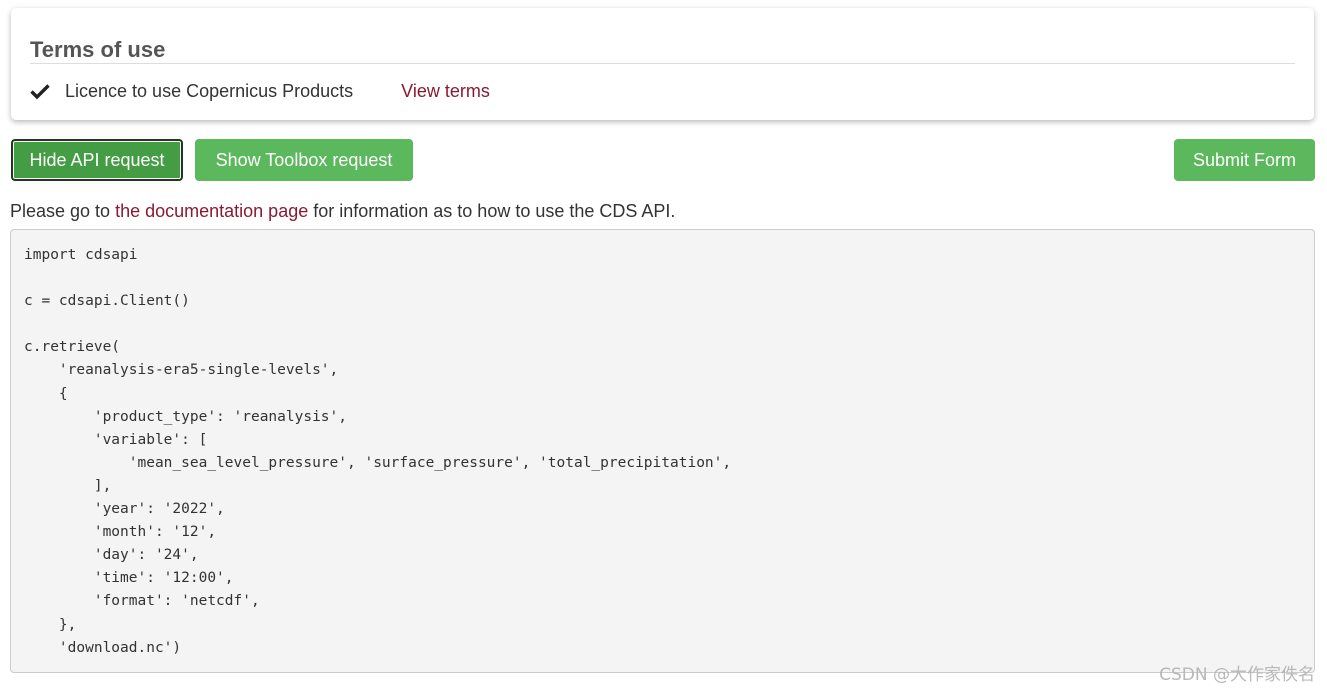  I want to click on terms-divider, so click(662, 63).